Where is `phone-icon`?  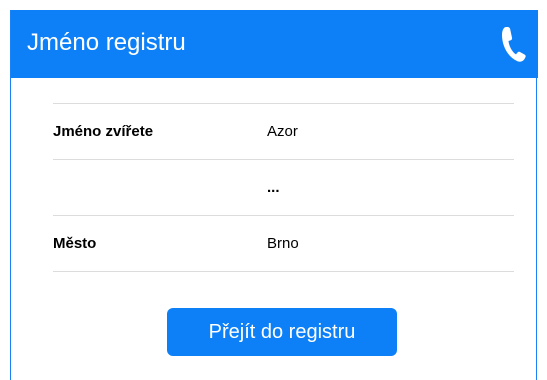
phone-icon is located at coordinates (513, 44).